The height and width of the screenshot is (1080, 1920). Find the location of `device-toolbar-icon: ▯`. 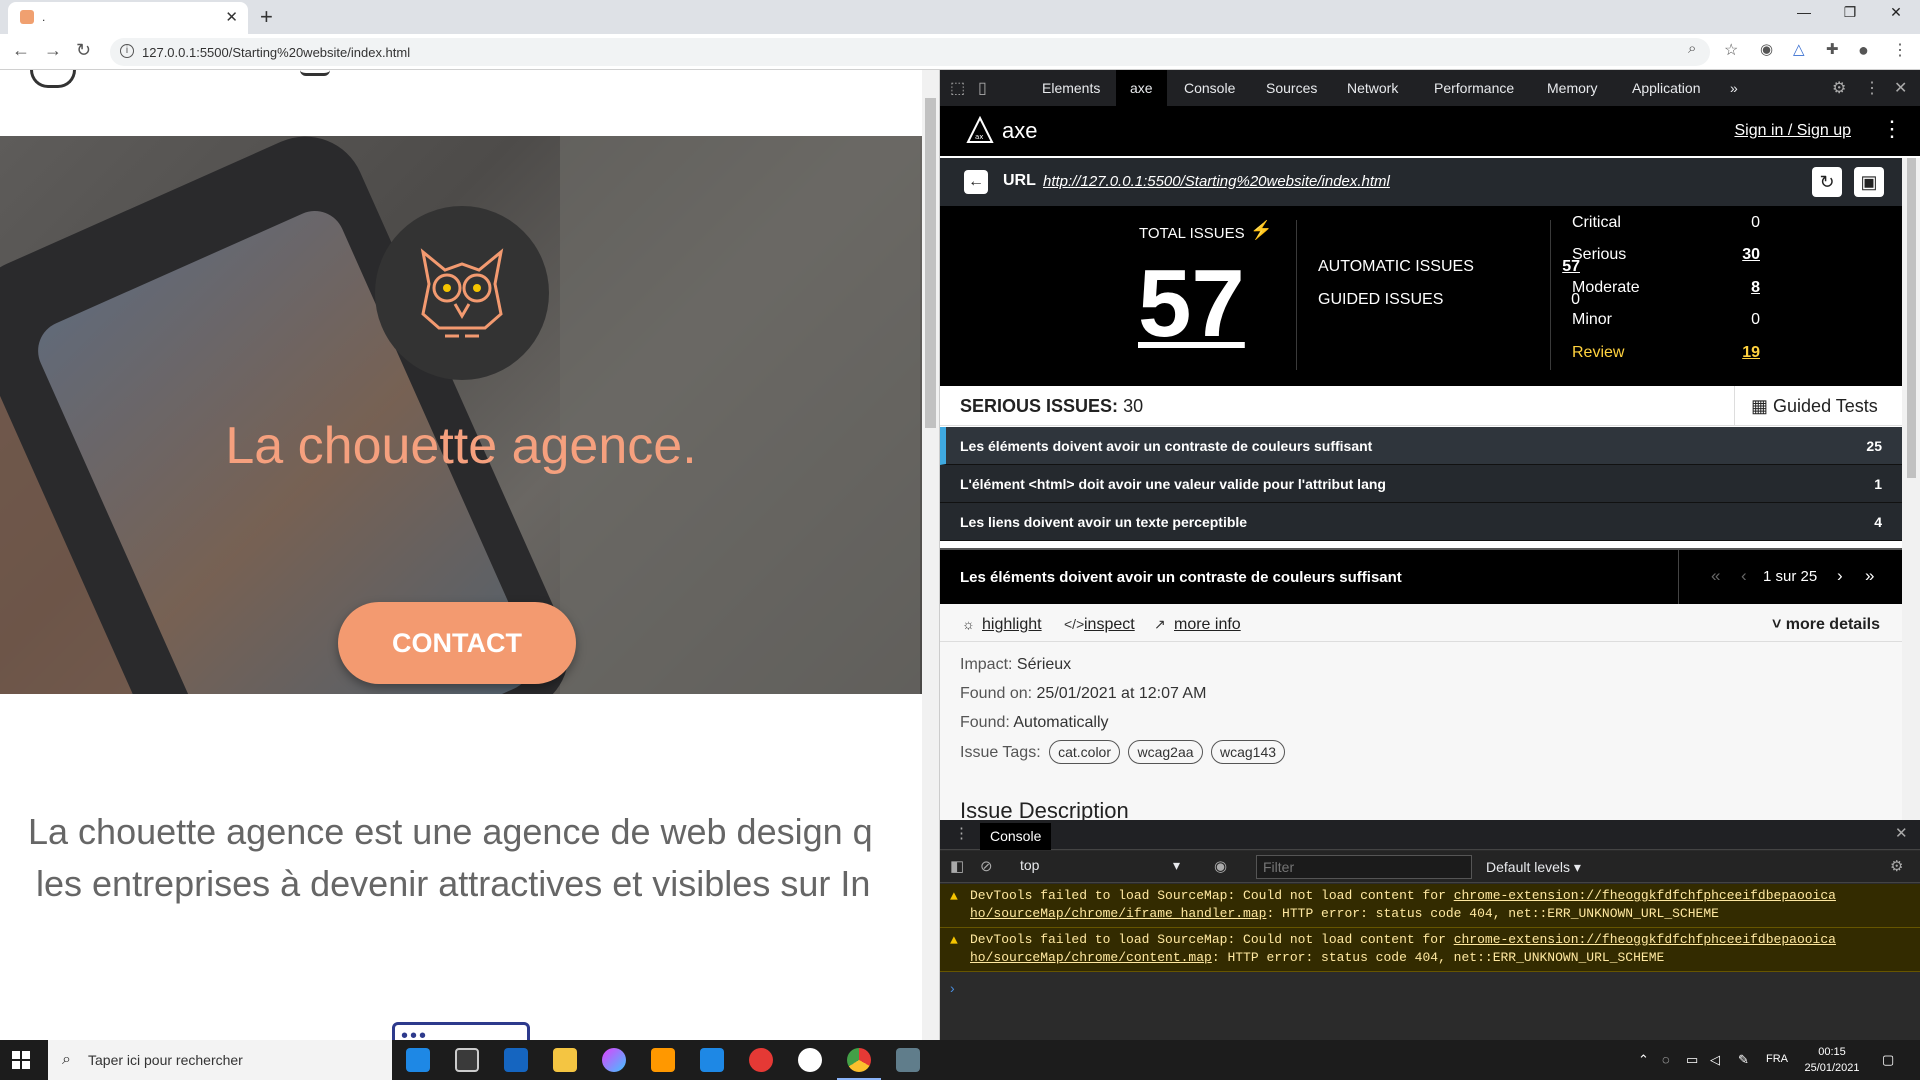

device-toolbar-icon: ▯ is located at coordinates (982, 88).